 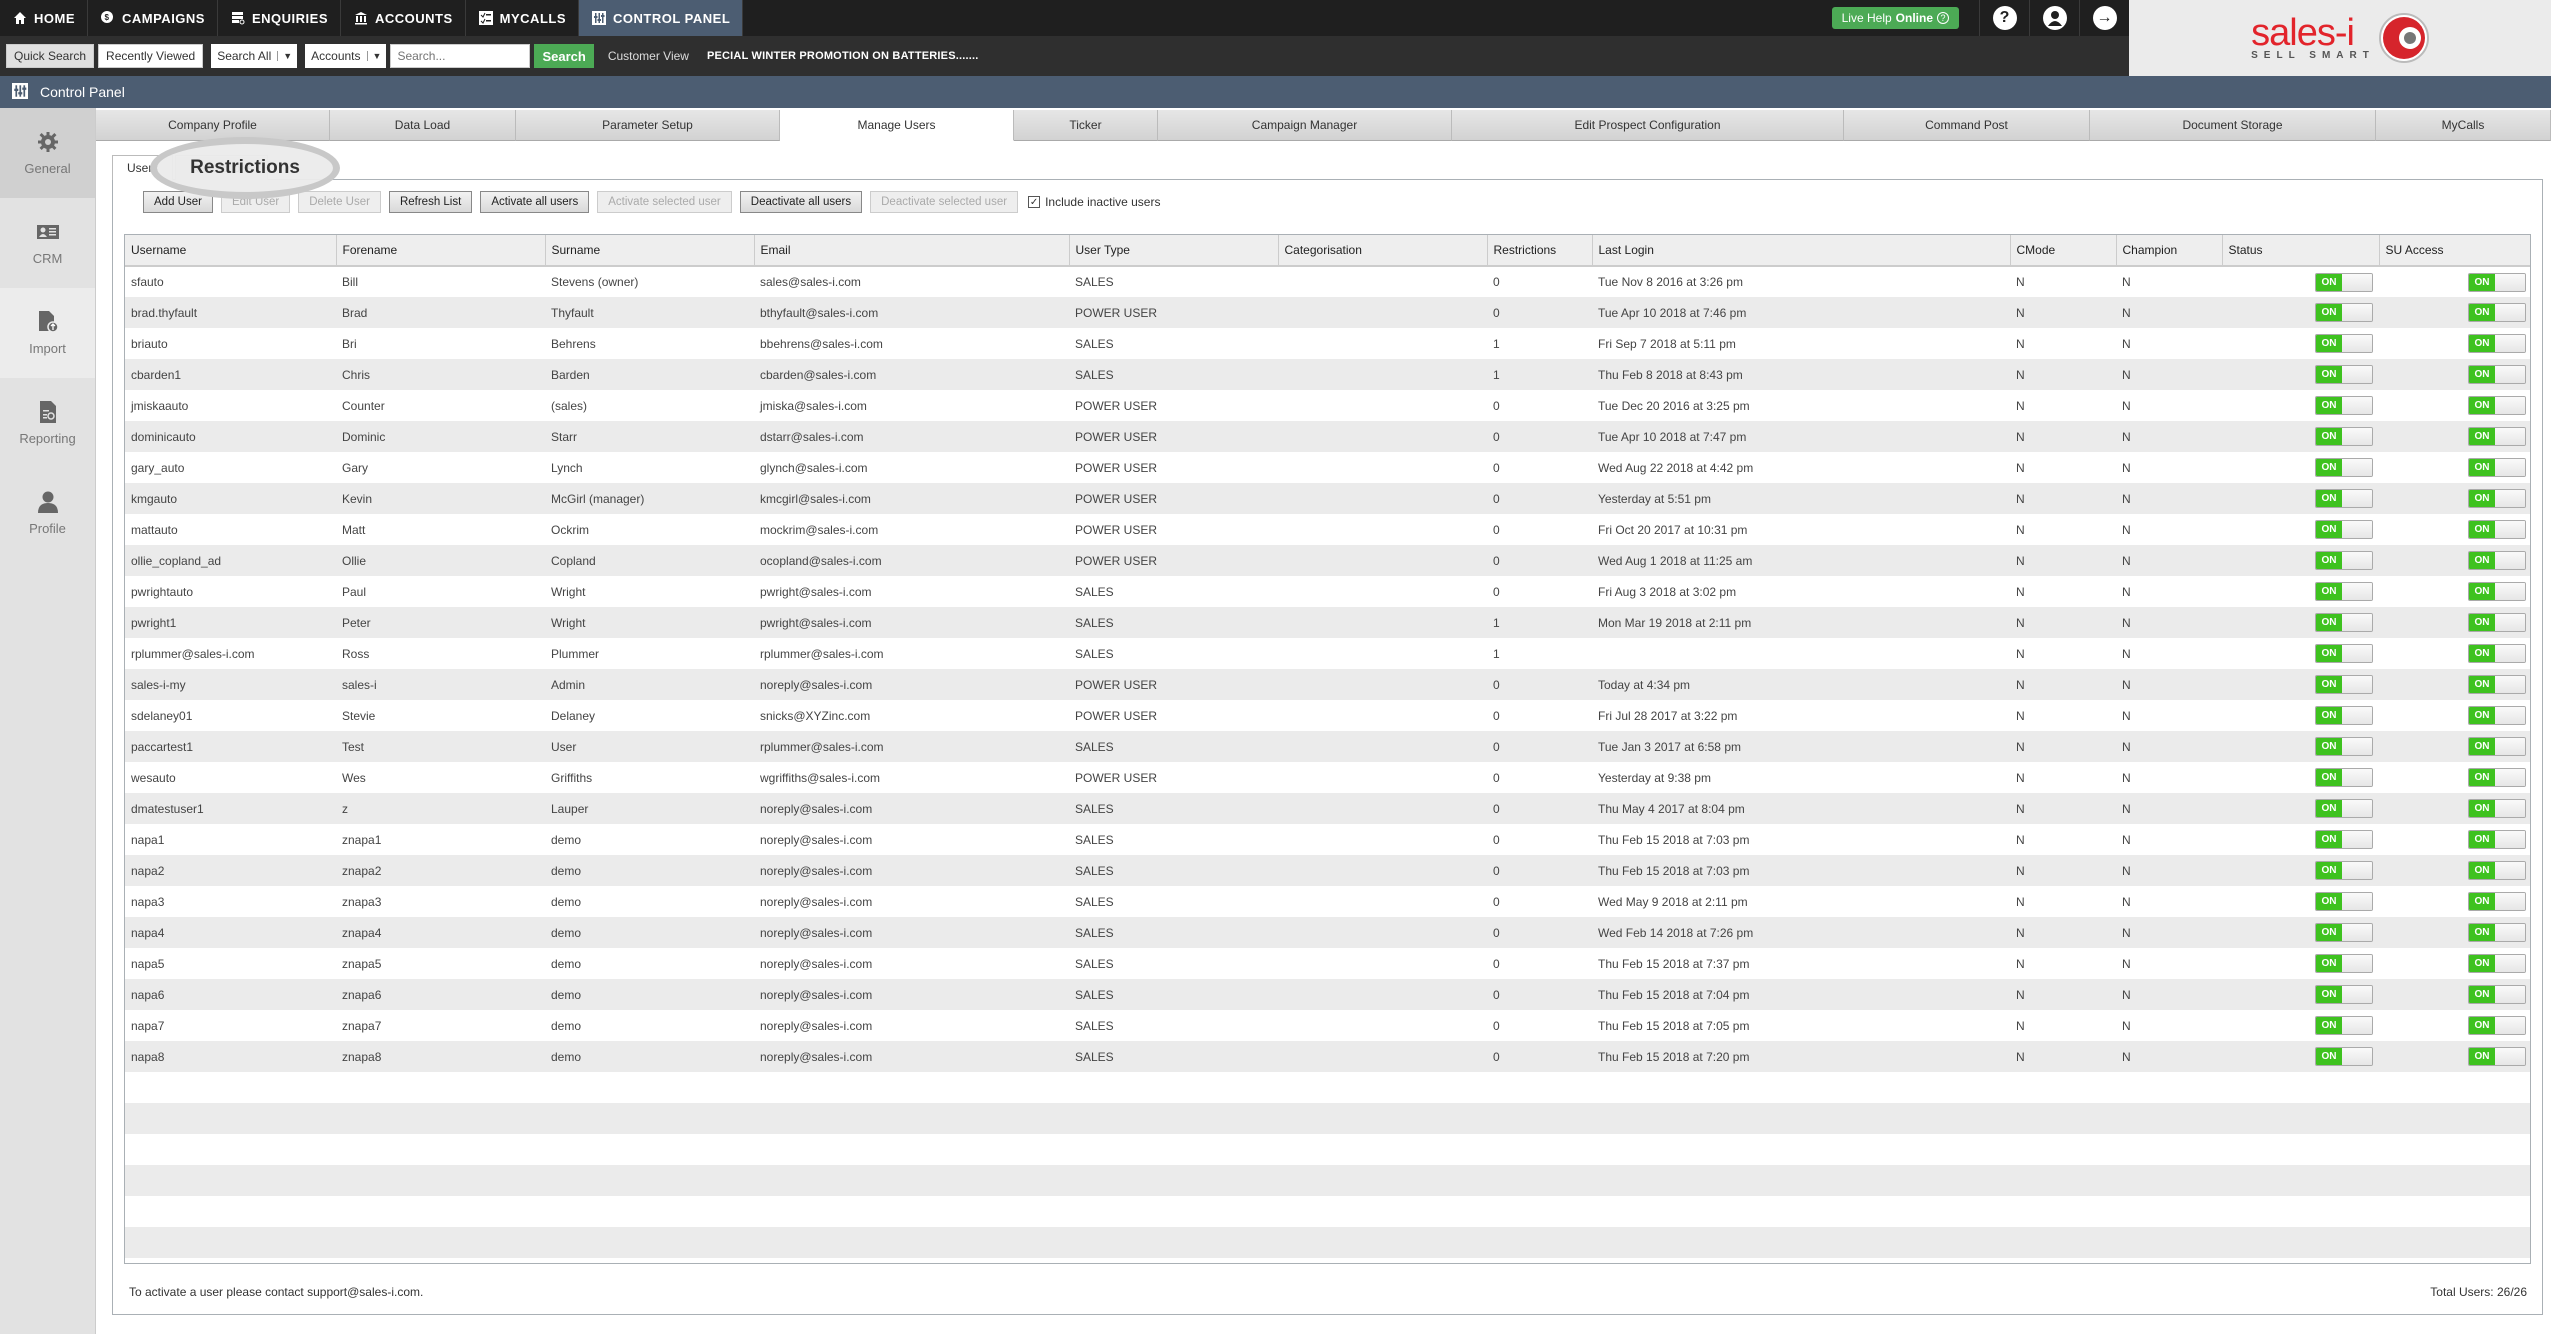 I want to click on tab-ticker: Ticker, so click(x=1086, y=125).